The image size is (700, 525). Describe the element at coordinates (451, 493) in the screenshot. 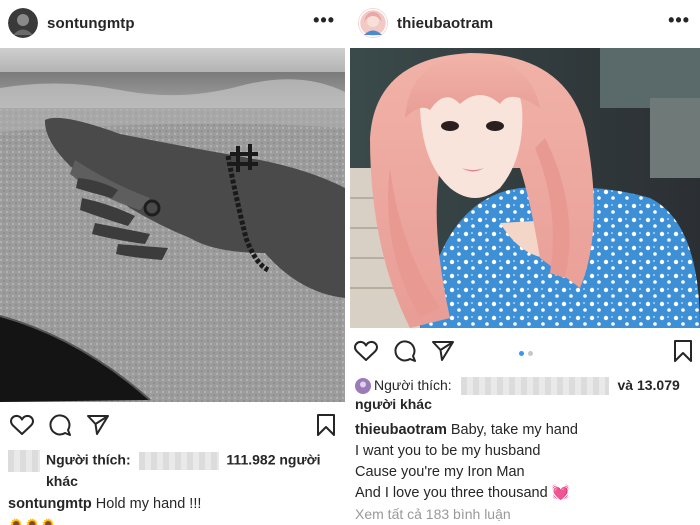

I see `caption-line-4: And I love you three thousand` at that location.